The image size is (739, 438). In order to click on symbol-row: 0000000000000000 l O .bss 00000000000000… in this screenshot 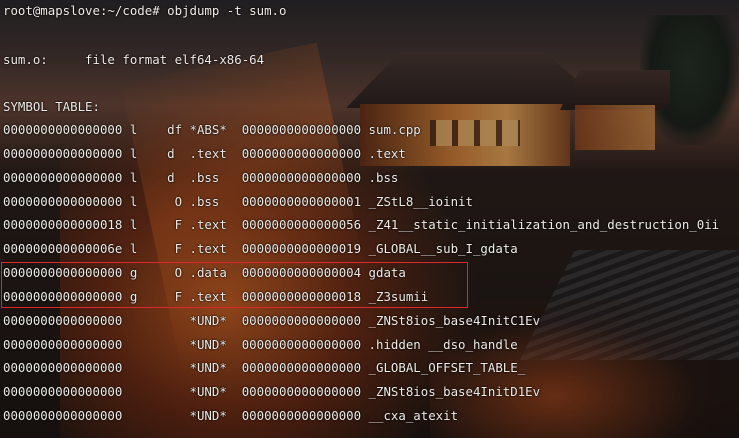, I will do `click(238, 201)`.